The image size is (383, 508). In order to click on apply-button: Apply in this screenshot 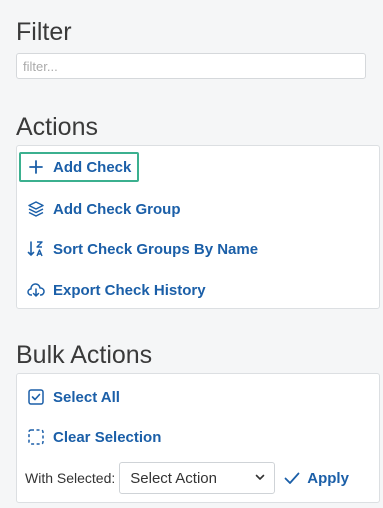, I will do `click(316, 478)`.